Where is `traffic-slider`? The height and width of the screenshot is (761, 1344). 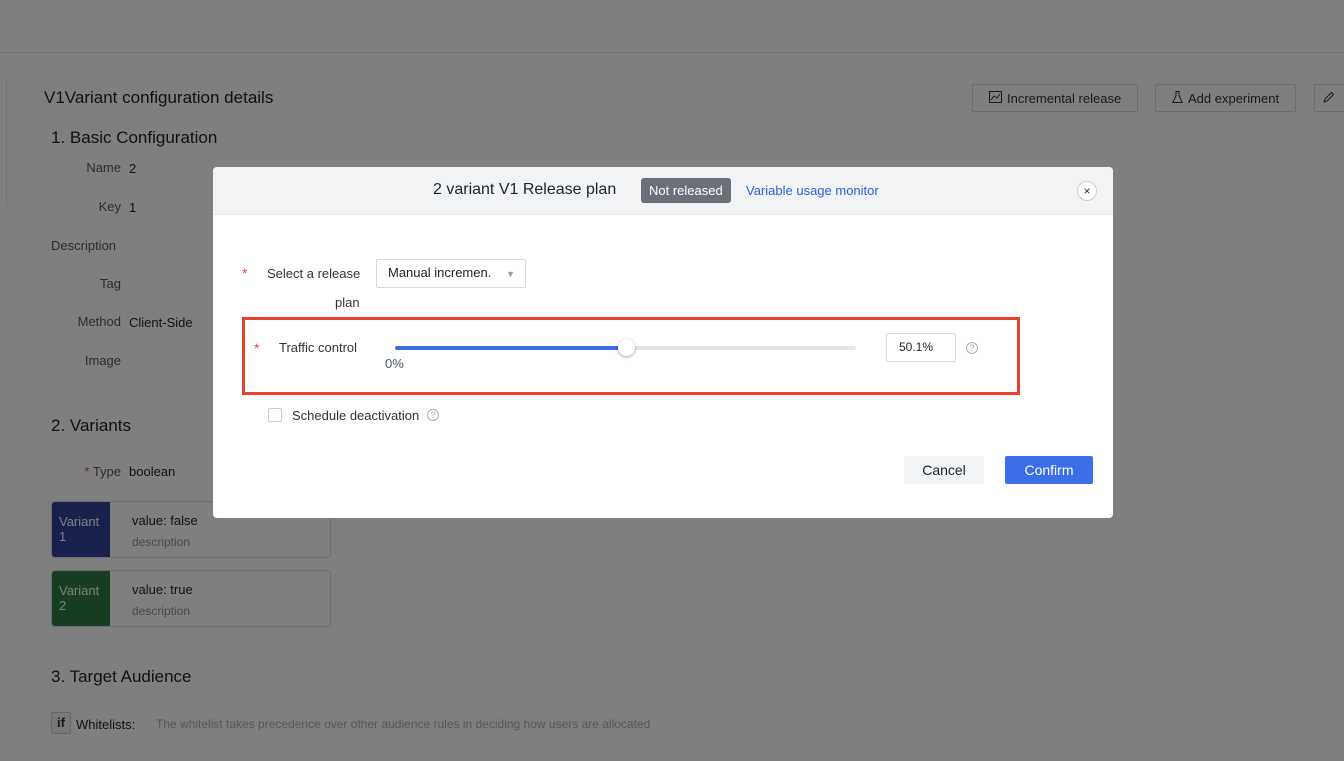
traffic-slider is located at coordinates (625, 347).